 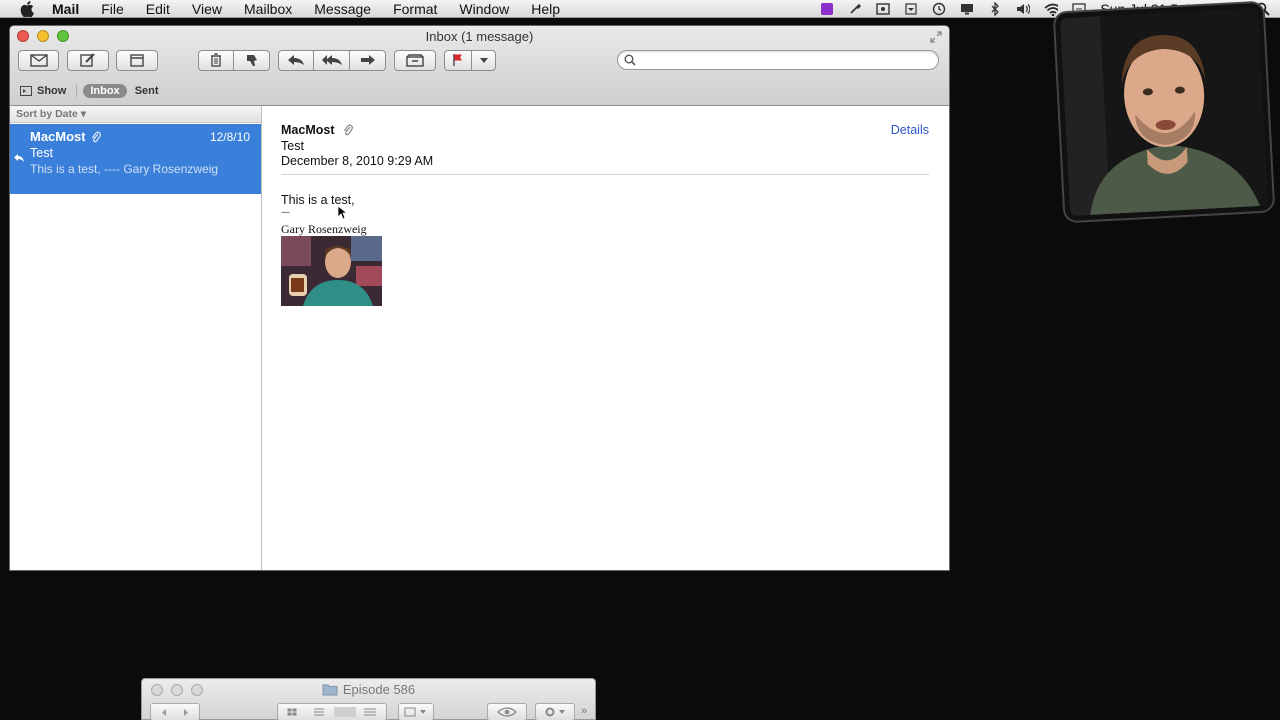 I want to click on junk-button, so click(x=252, y=60).